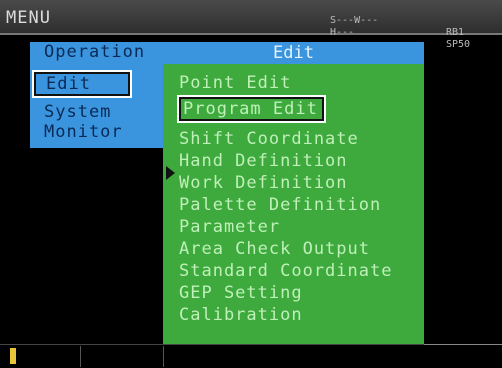 This screenshot has width=502, height=368. What do you see at coordinates (170, 173) in the screenshot?
I see `selection-arrow-icon` at bounding box center [170, 173].